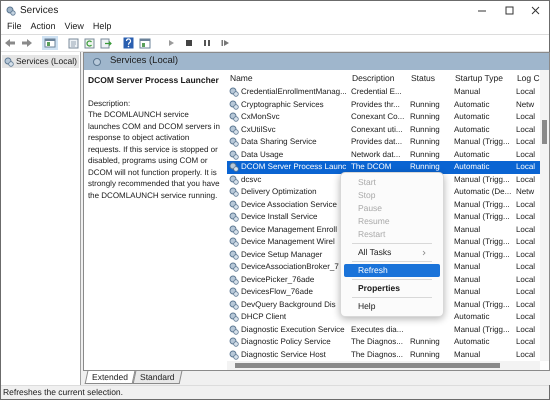 The image size is (550, 400). I want to click on table-cell: Cryptographic Services, so click(282, 104).